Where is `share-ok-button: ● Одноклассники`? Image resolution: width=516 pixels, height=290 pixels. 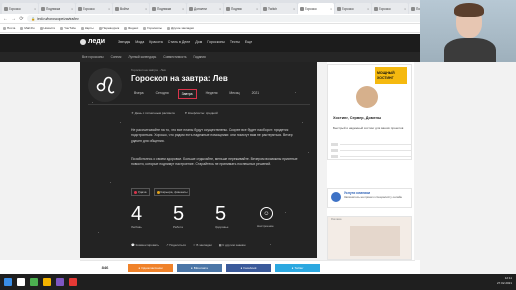 share-ok-button: ● Одноклассники is located at coordinates (150, 267).